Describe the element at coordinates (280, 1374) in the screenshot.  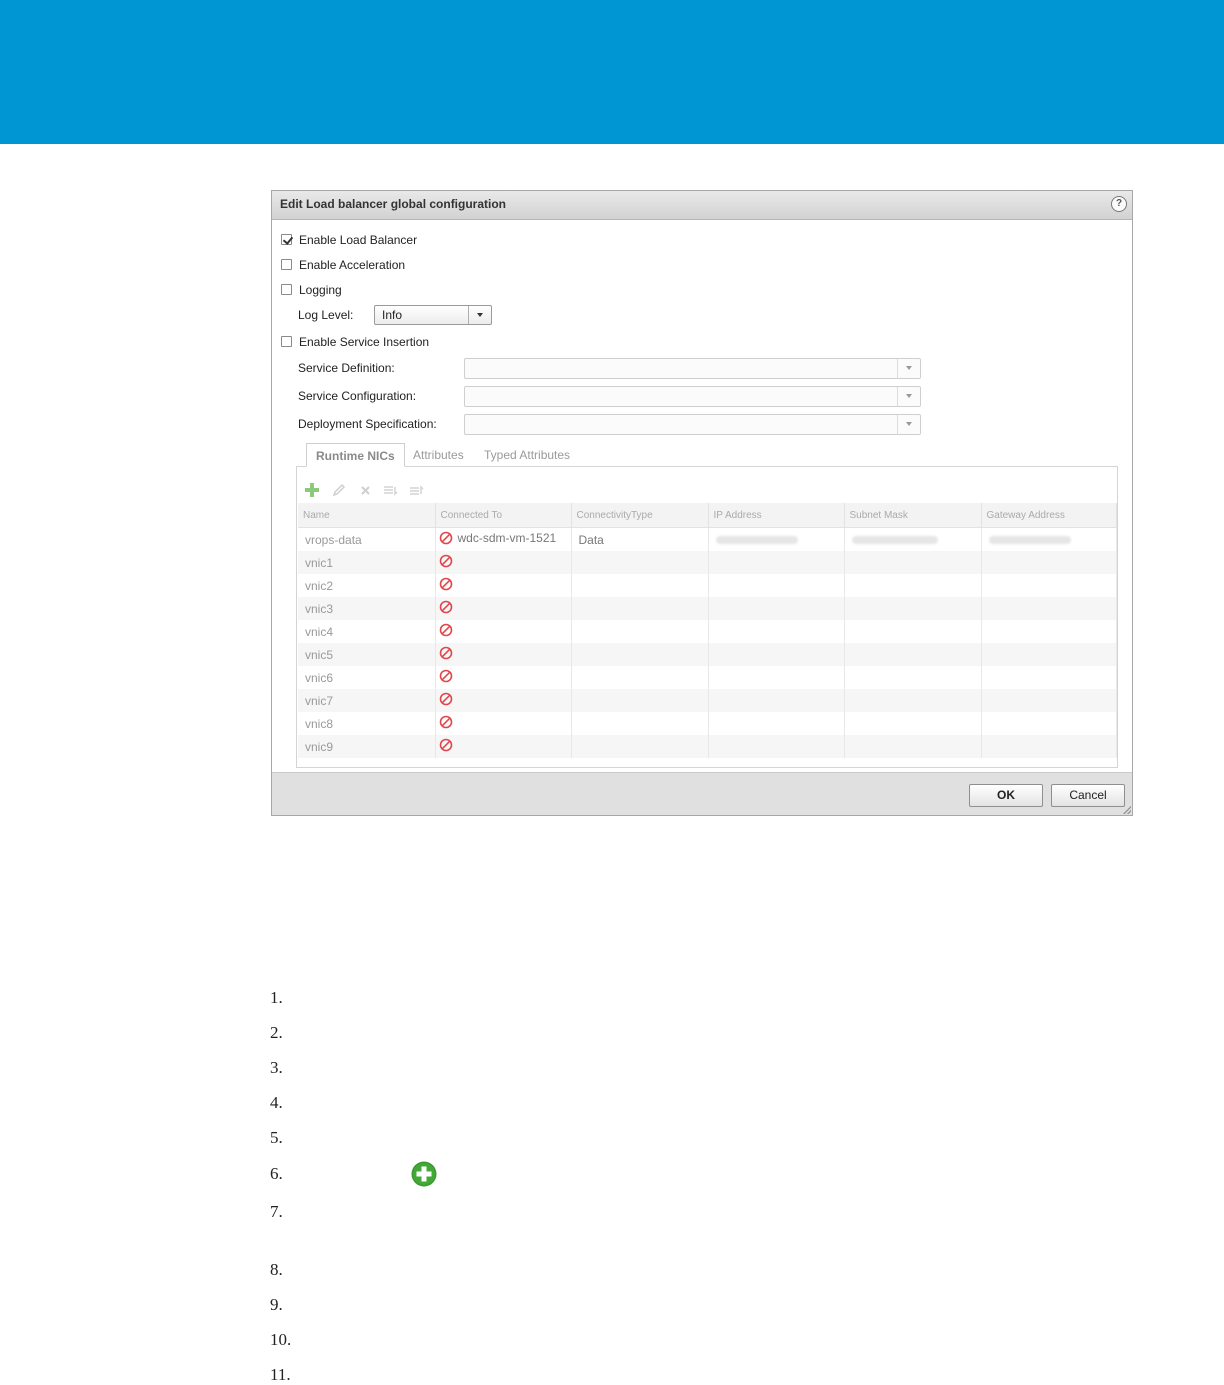
I see `step-number: 11.` at that location.